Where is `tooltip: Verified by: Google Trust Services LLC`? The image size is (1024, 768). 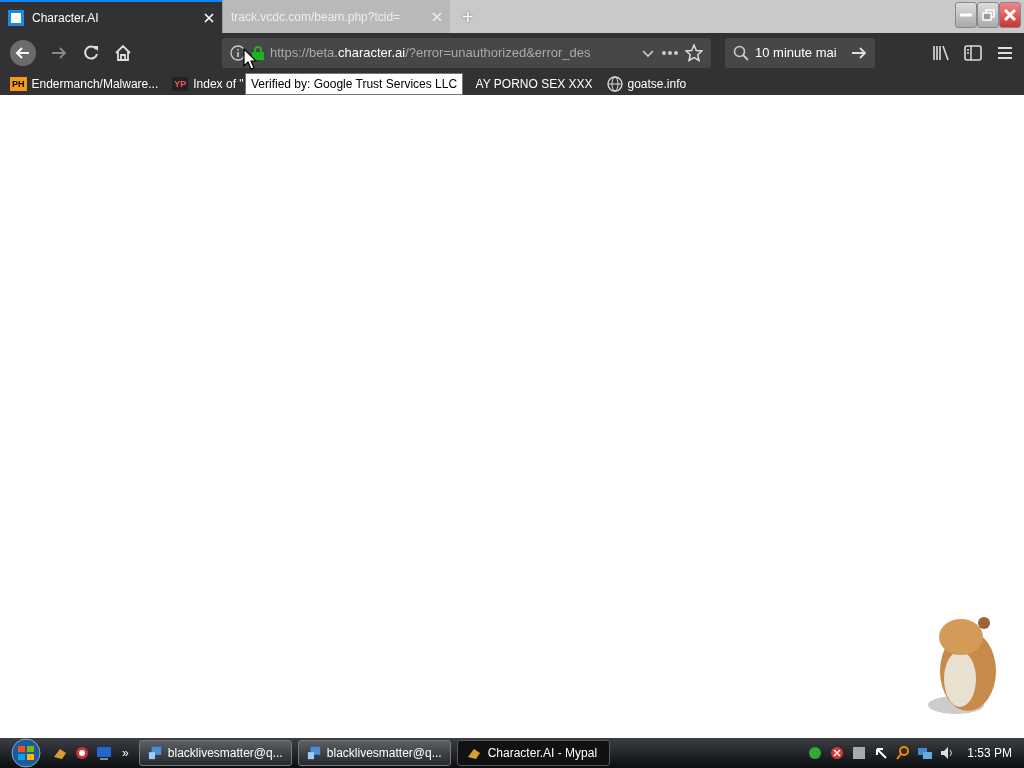 tooltip: Verified by: Google Trust Services LLC is located at coordinates (354, 84).